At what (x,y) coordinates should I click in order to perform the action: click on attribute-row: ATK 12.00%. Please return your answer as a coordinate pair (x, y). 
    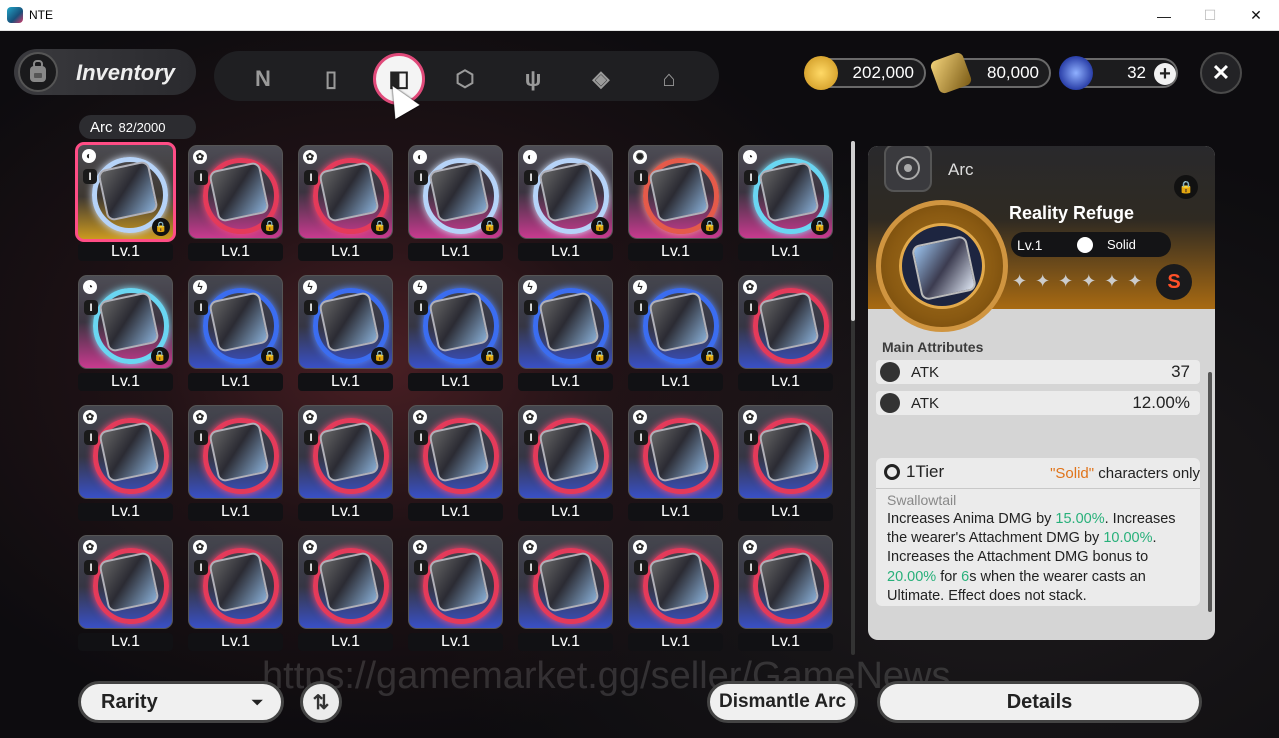
    Looking at the image, I should click on (1038, 403).